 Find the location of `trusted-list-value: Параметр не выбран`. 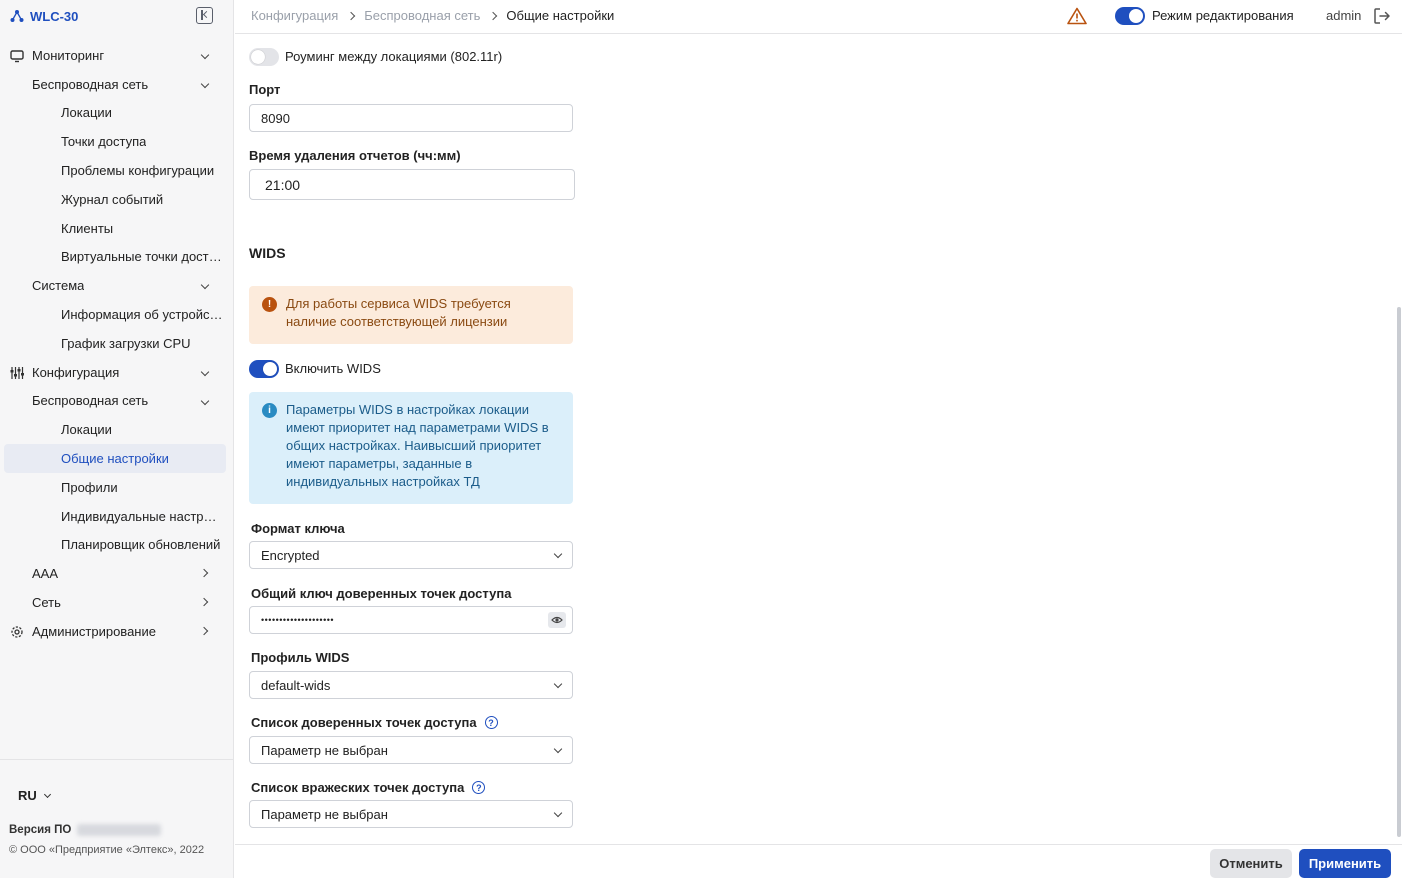

trusted-list-value: Параметр не выбран is located at coordinates (324, 750).